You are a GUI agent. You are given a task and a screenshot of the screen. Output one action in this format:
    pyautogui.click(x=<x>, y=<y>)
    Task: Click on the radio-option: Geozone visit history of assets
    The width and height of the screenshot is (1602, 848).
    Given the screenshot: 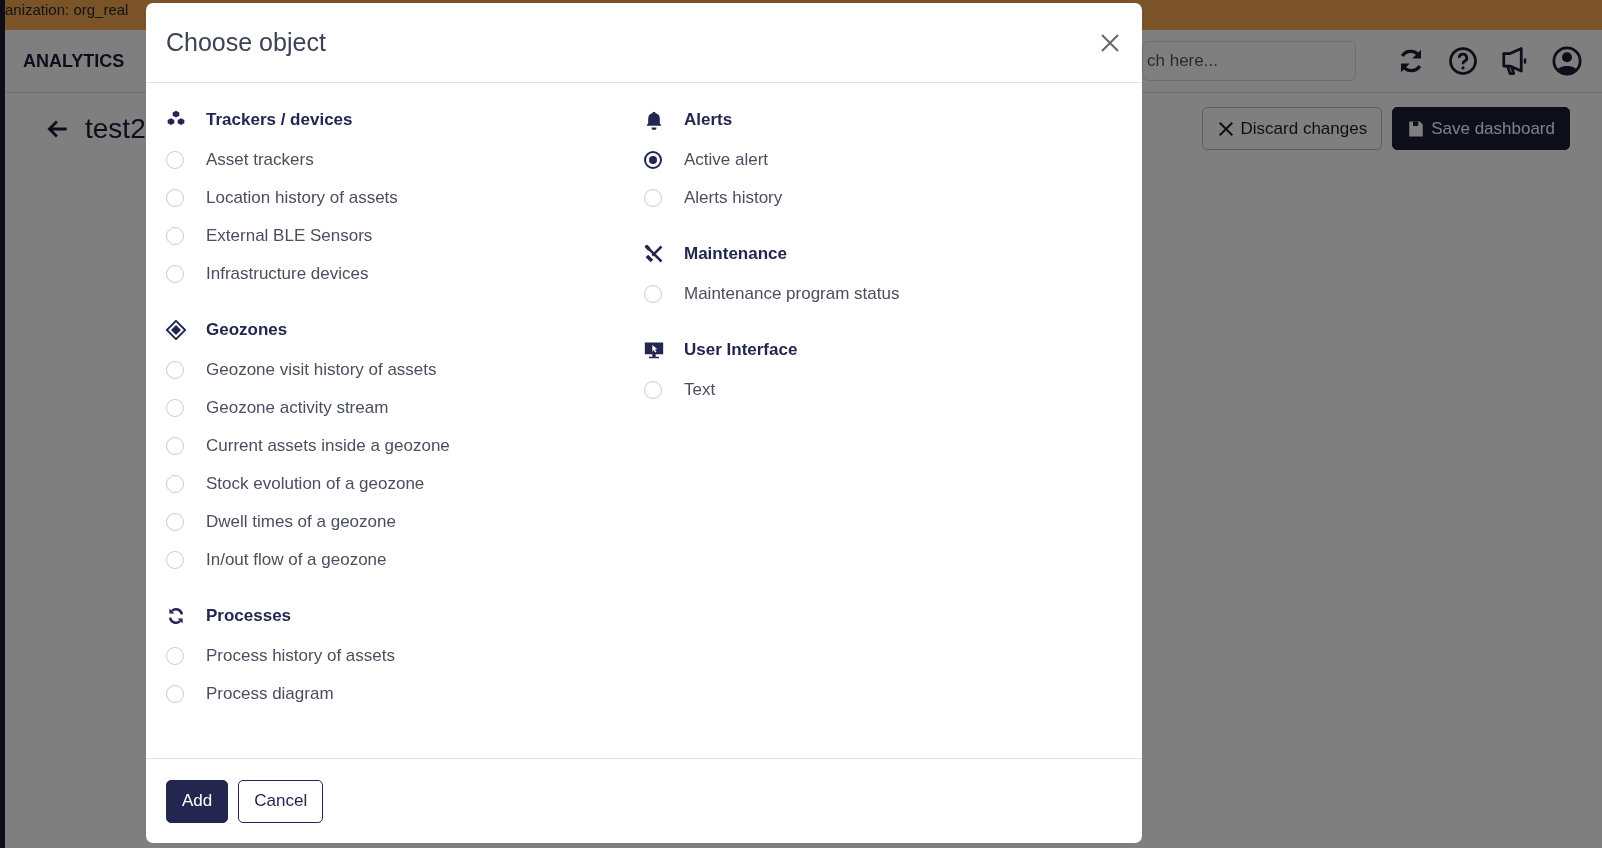 What is the action you would take?
    pyautogui.click(x=301, y=370)
    